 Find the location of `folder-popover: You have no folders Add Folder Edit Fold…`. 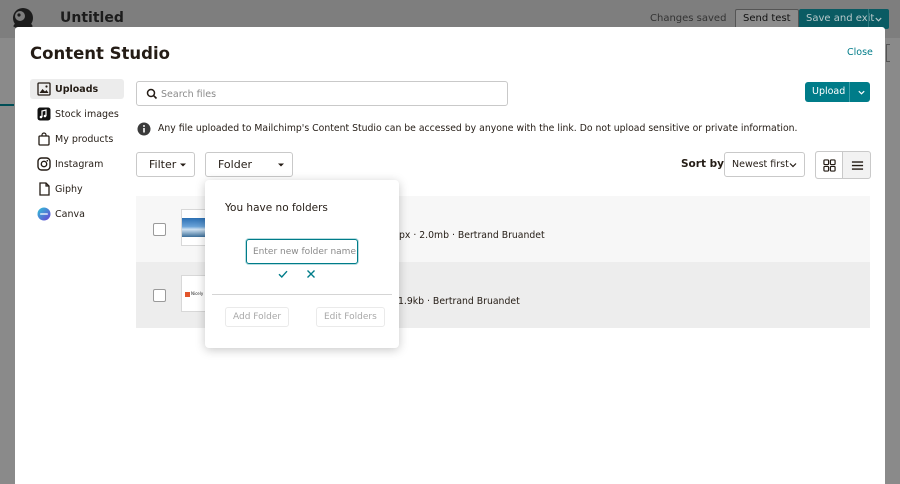

folder-popover: You have no folders Add Folder Edit Fold… is located at coordinates (302, 264).